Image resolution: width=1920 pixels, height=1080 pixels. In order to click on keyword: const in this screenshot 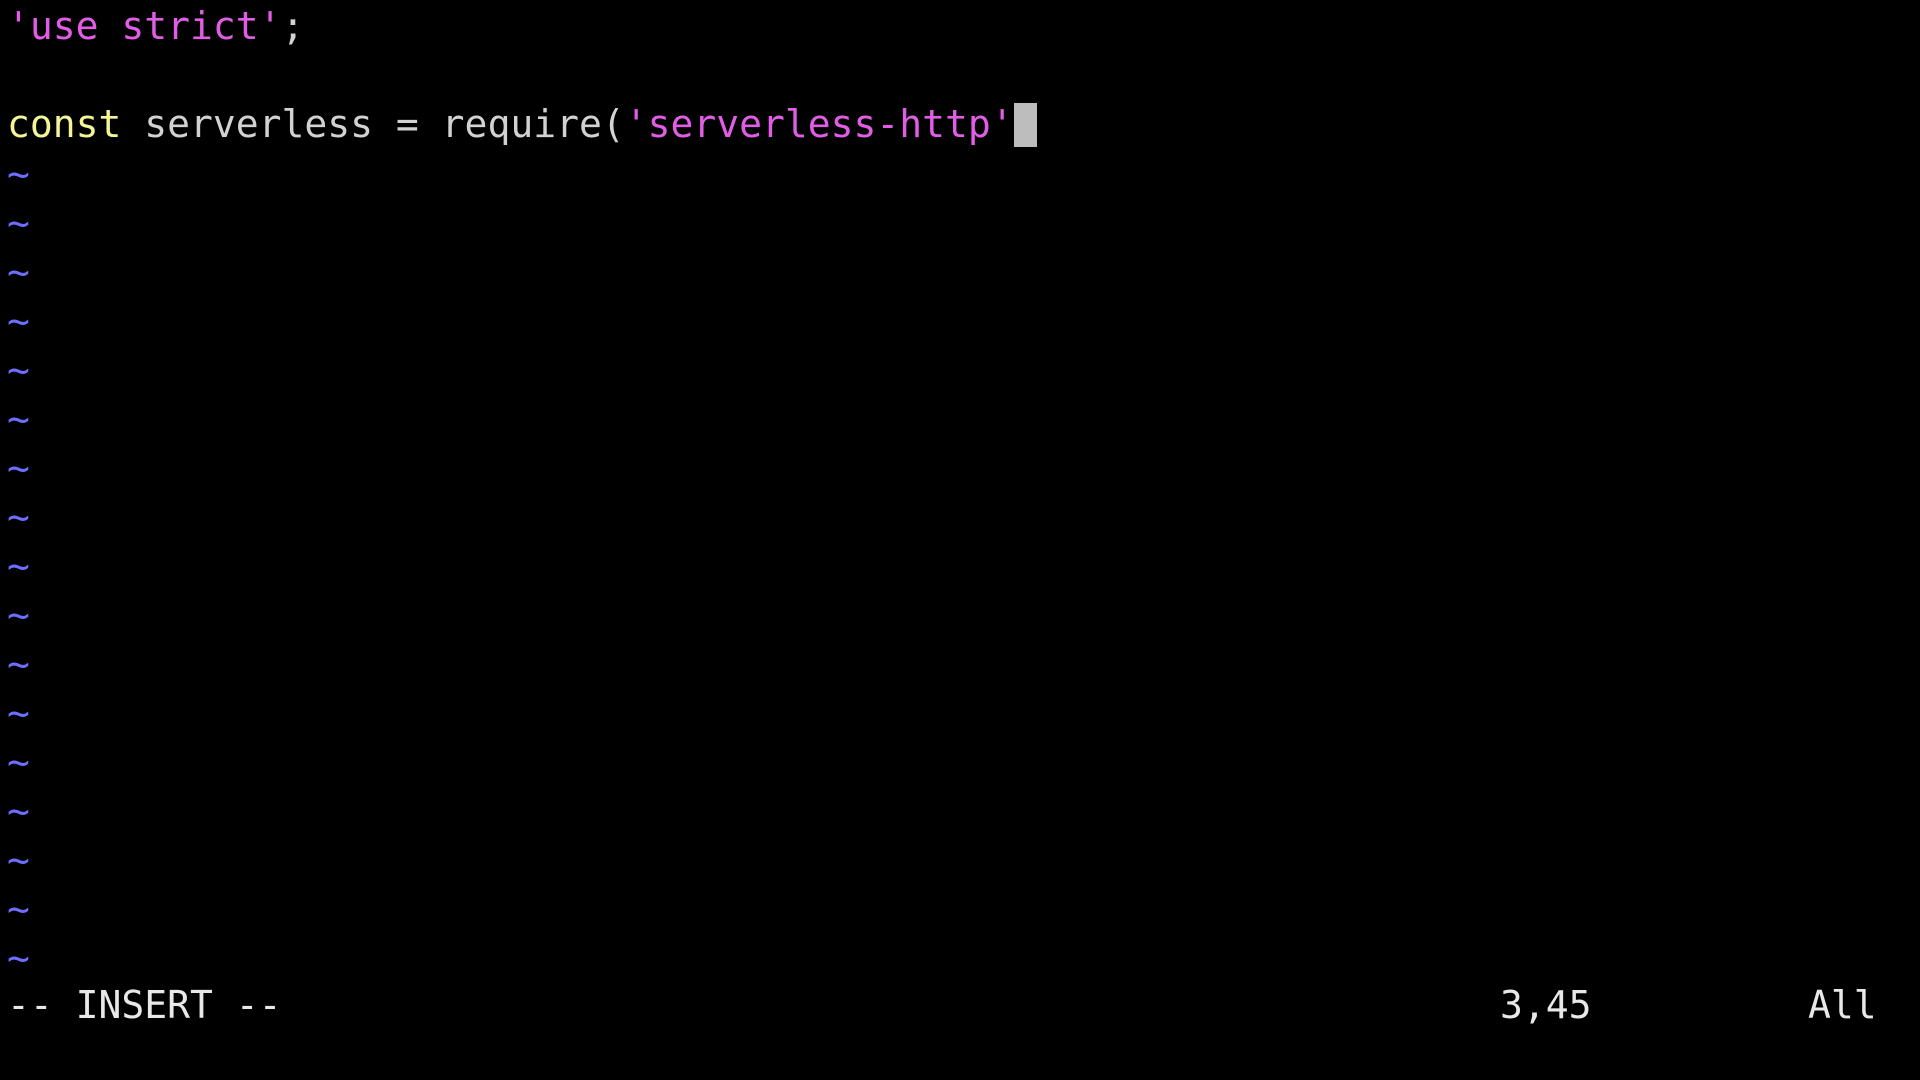, I will do `click(64, 124)`.